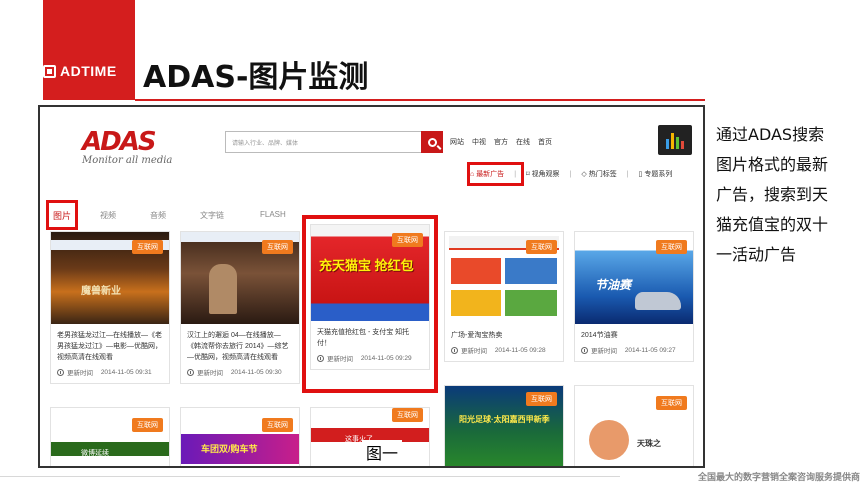 Image resolution: width=866 pixels, height=487 pixels. What do you see at coordinates (495, 174) in the screenshot?
I see `new-ads-highlight` at bounding box center [495, 174].